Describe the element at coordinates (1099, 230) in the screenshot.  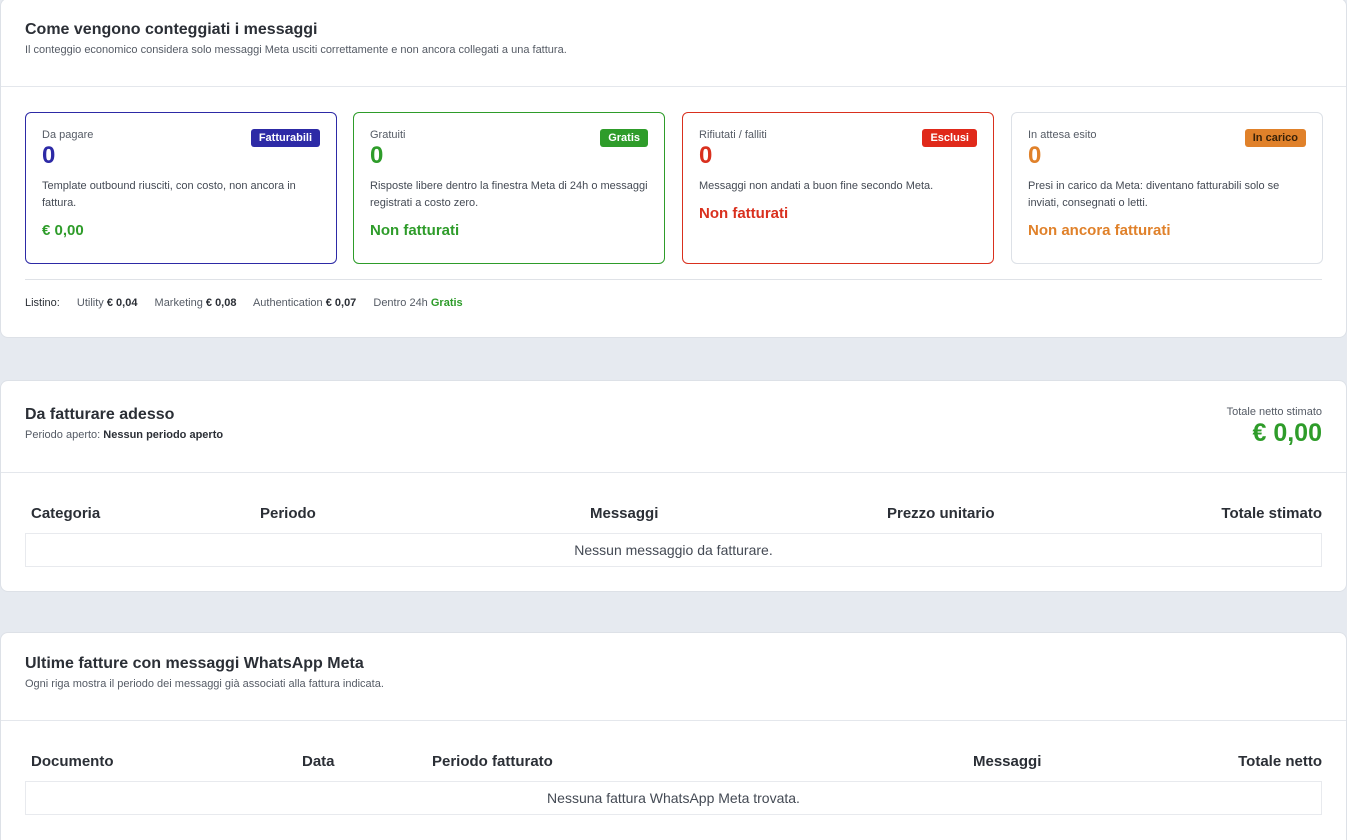
I see `tile-status: Non ancora fatturati` at that location.